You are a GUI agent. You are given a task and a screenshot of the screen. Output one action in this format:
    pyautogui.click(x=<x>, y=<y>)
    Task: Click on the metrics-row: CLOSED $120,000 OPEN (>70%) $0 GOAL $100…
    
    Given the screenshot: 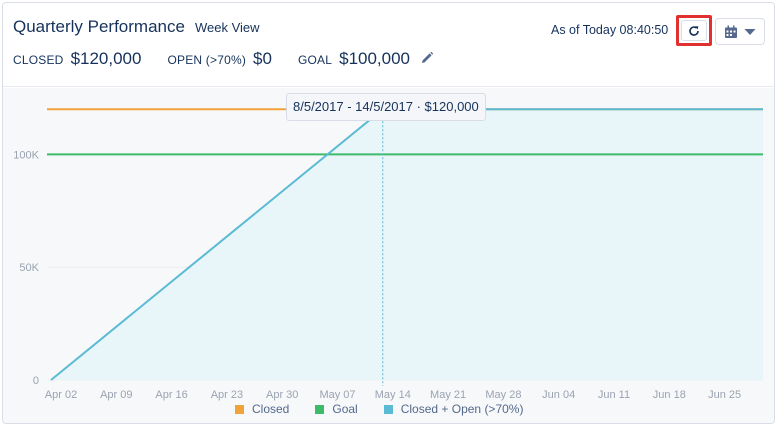 What is the action you would take?
    pyautogui.click(x=223, y=59)
    